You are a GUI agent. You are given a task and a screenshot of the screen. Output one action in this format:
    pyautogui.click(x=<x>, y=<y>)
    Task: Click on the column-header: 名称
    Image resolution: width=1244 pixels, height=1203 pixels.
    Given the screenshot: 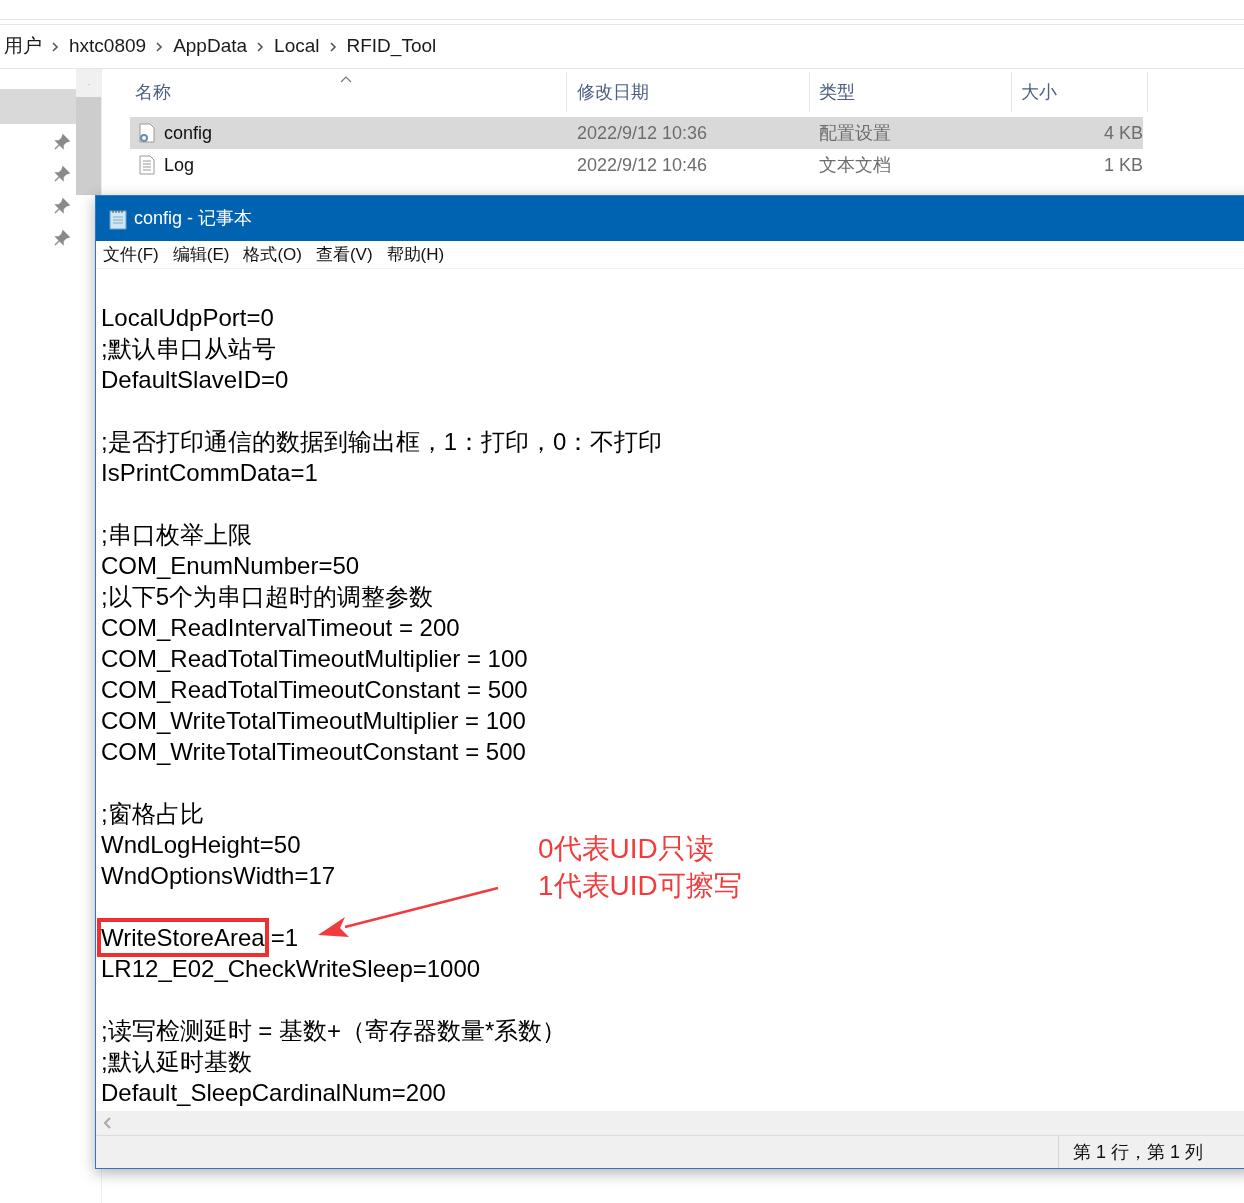 What is the action you would take?
    pyautogui.click(x=348, y=92)
    